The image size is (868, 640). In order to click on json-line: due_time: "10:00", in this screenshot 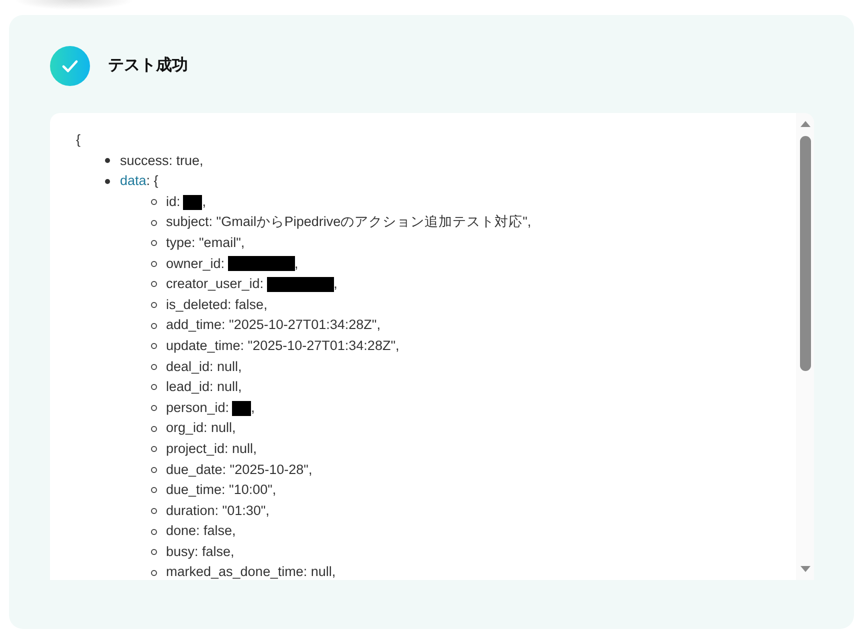, I will do `click(221, 490)`.